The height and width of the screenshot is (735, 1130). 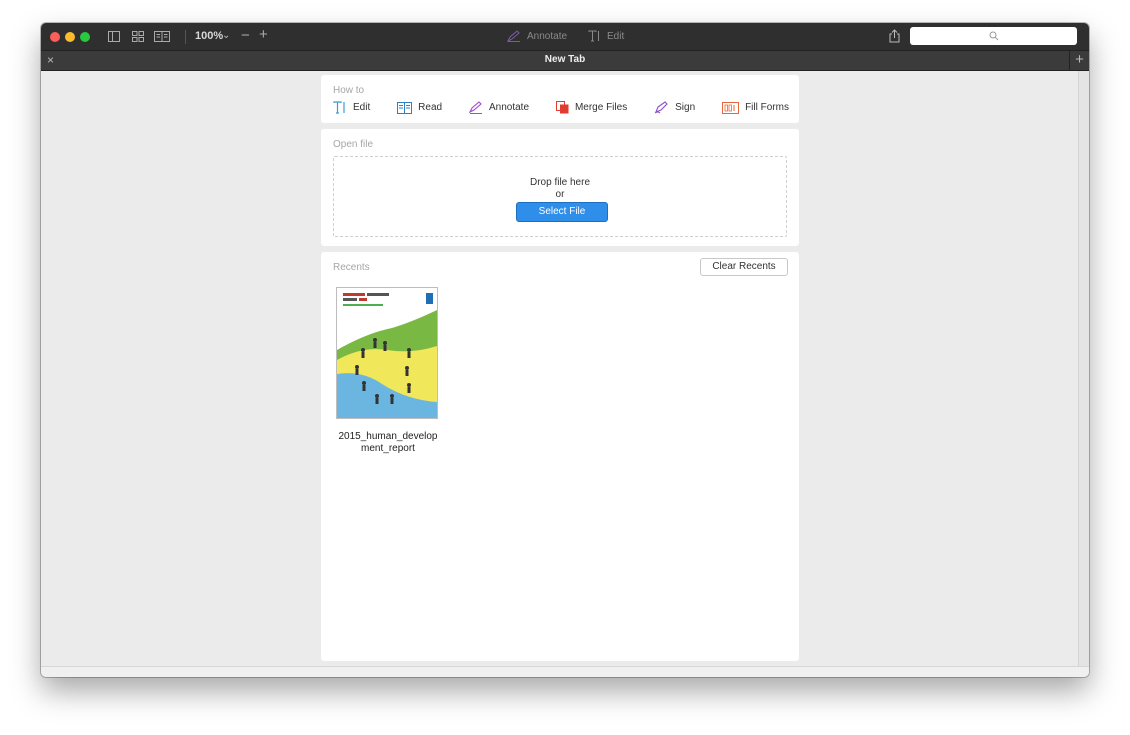 What do you see at coordinates (562, 212) in the screenshot?
I see `select-file-button: Select File` at bounding box center [562, 212].